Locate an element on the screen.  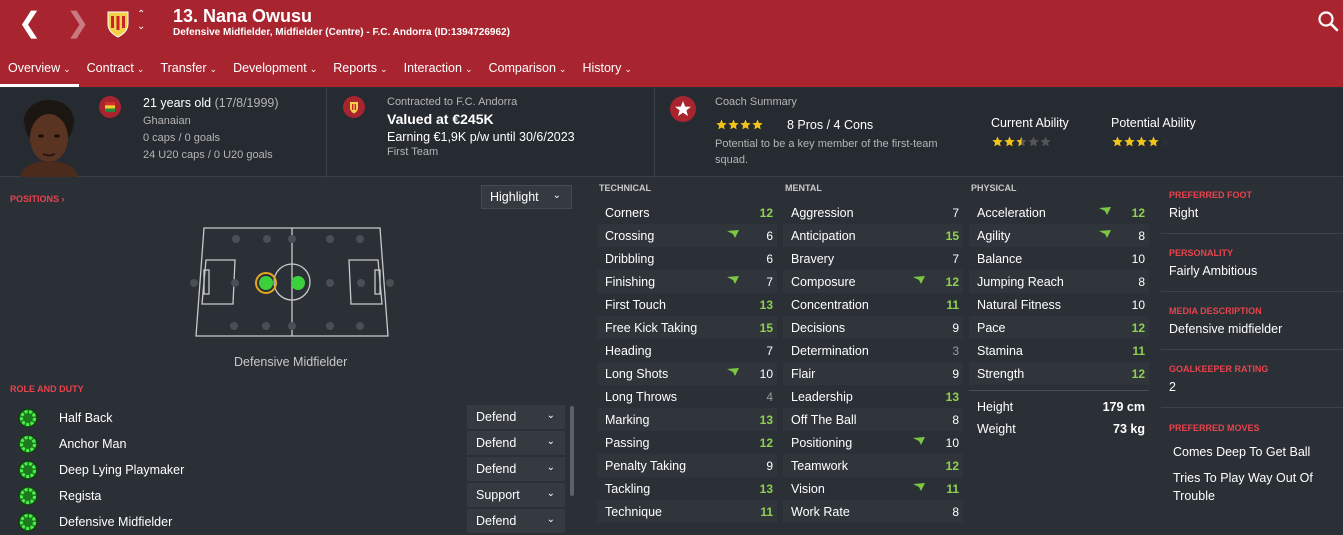
tab-transfer: Transfer ⌄ is located at coordinates (188, 72).